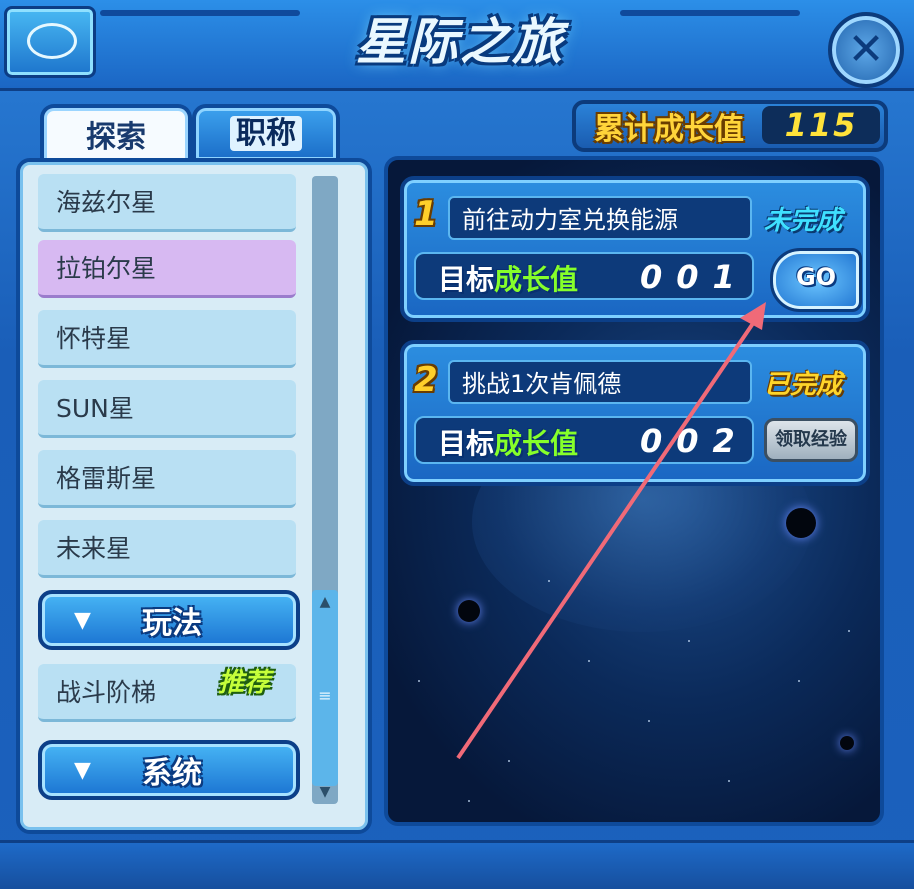  Describe the element at coordinates (457, 864) in the screenshot. I see `bottom-bar` at that location.